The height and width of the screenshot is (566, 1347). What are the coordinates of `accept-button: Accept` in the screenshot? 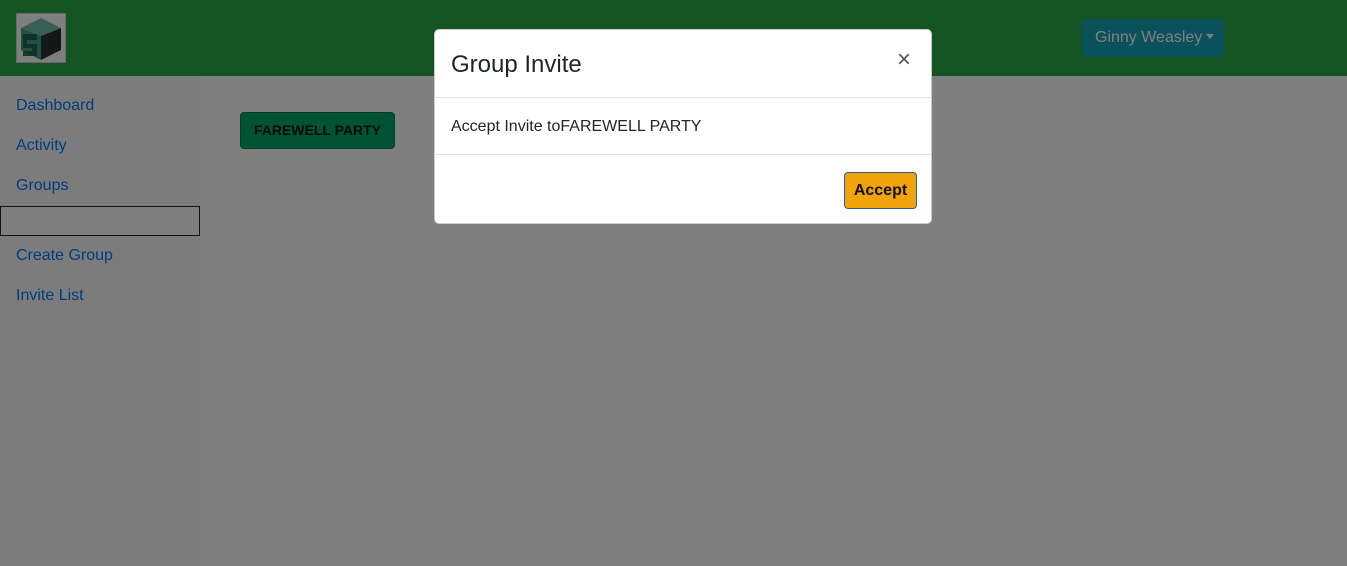 It's located at (880, 190).